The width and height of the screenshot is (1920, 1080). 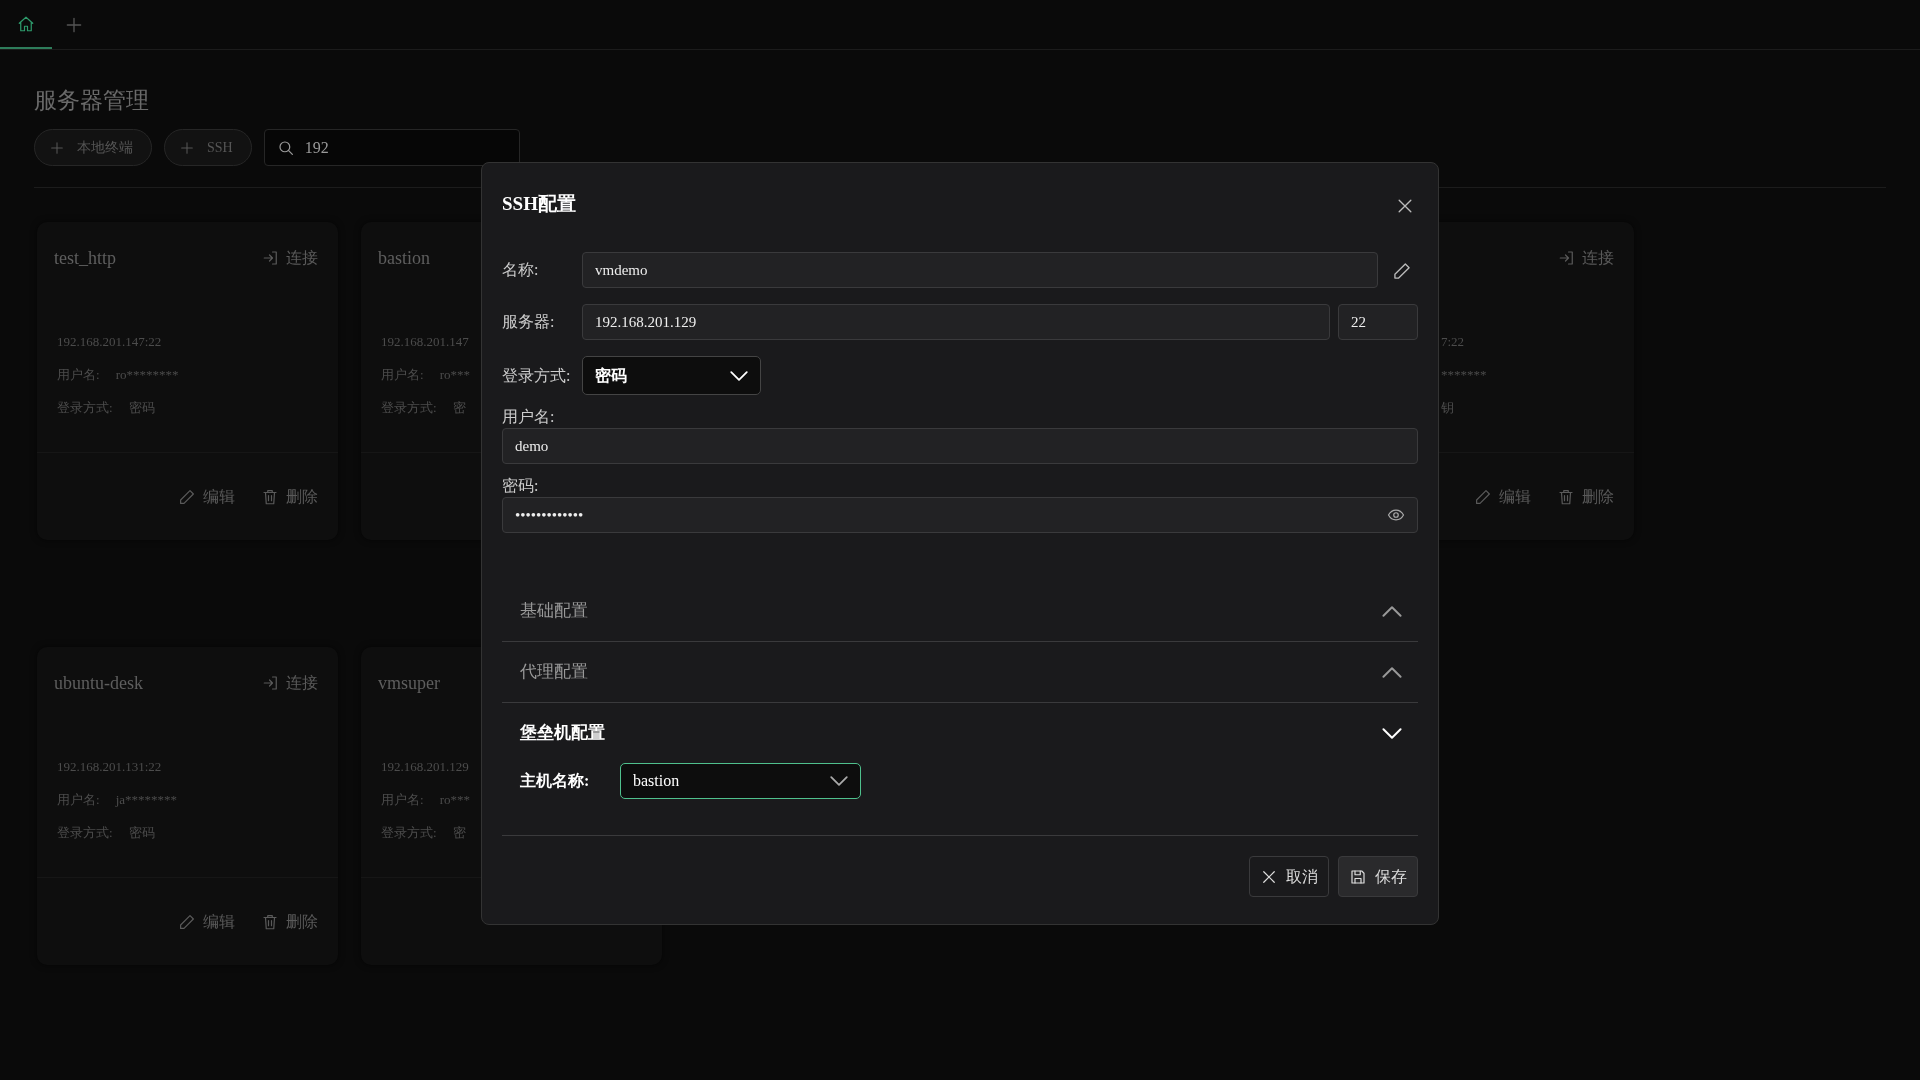 What do you see at coordinates (956, 322) in the screenshot?
I see `host-field: 192.168.201.129` at bounding box center [956, 322].